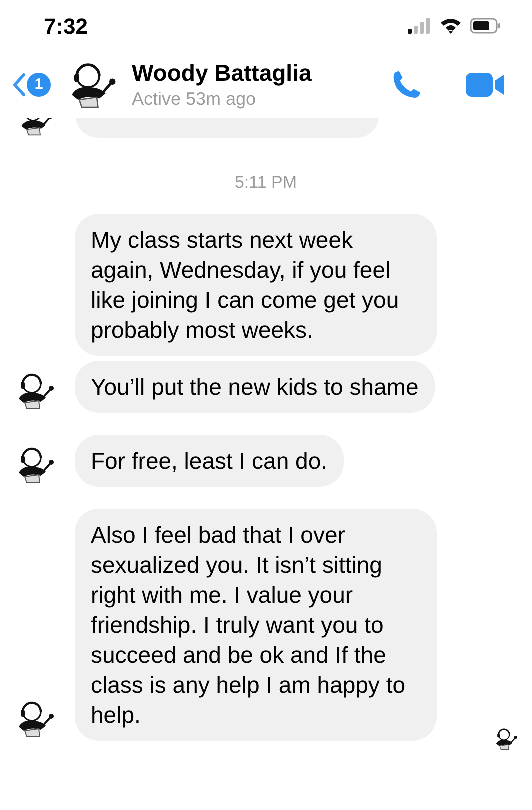 This screenshot has width=532, height=810. Describe the element at coordinates (266, 182) in the screenshot. I see `message-timestamp: 5:11 PM` at that location.